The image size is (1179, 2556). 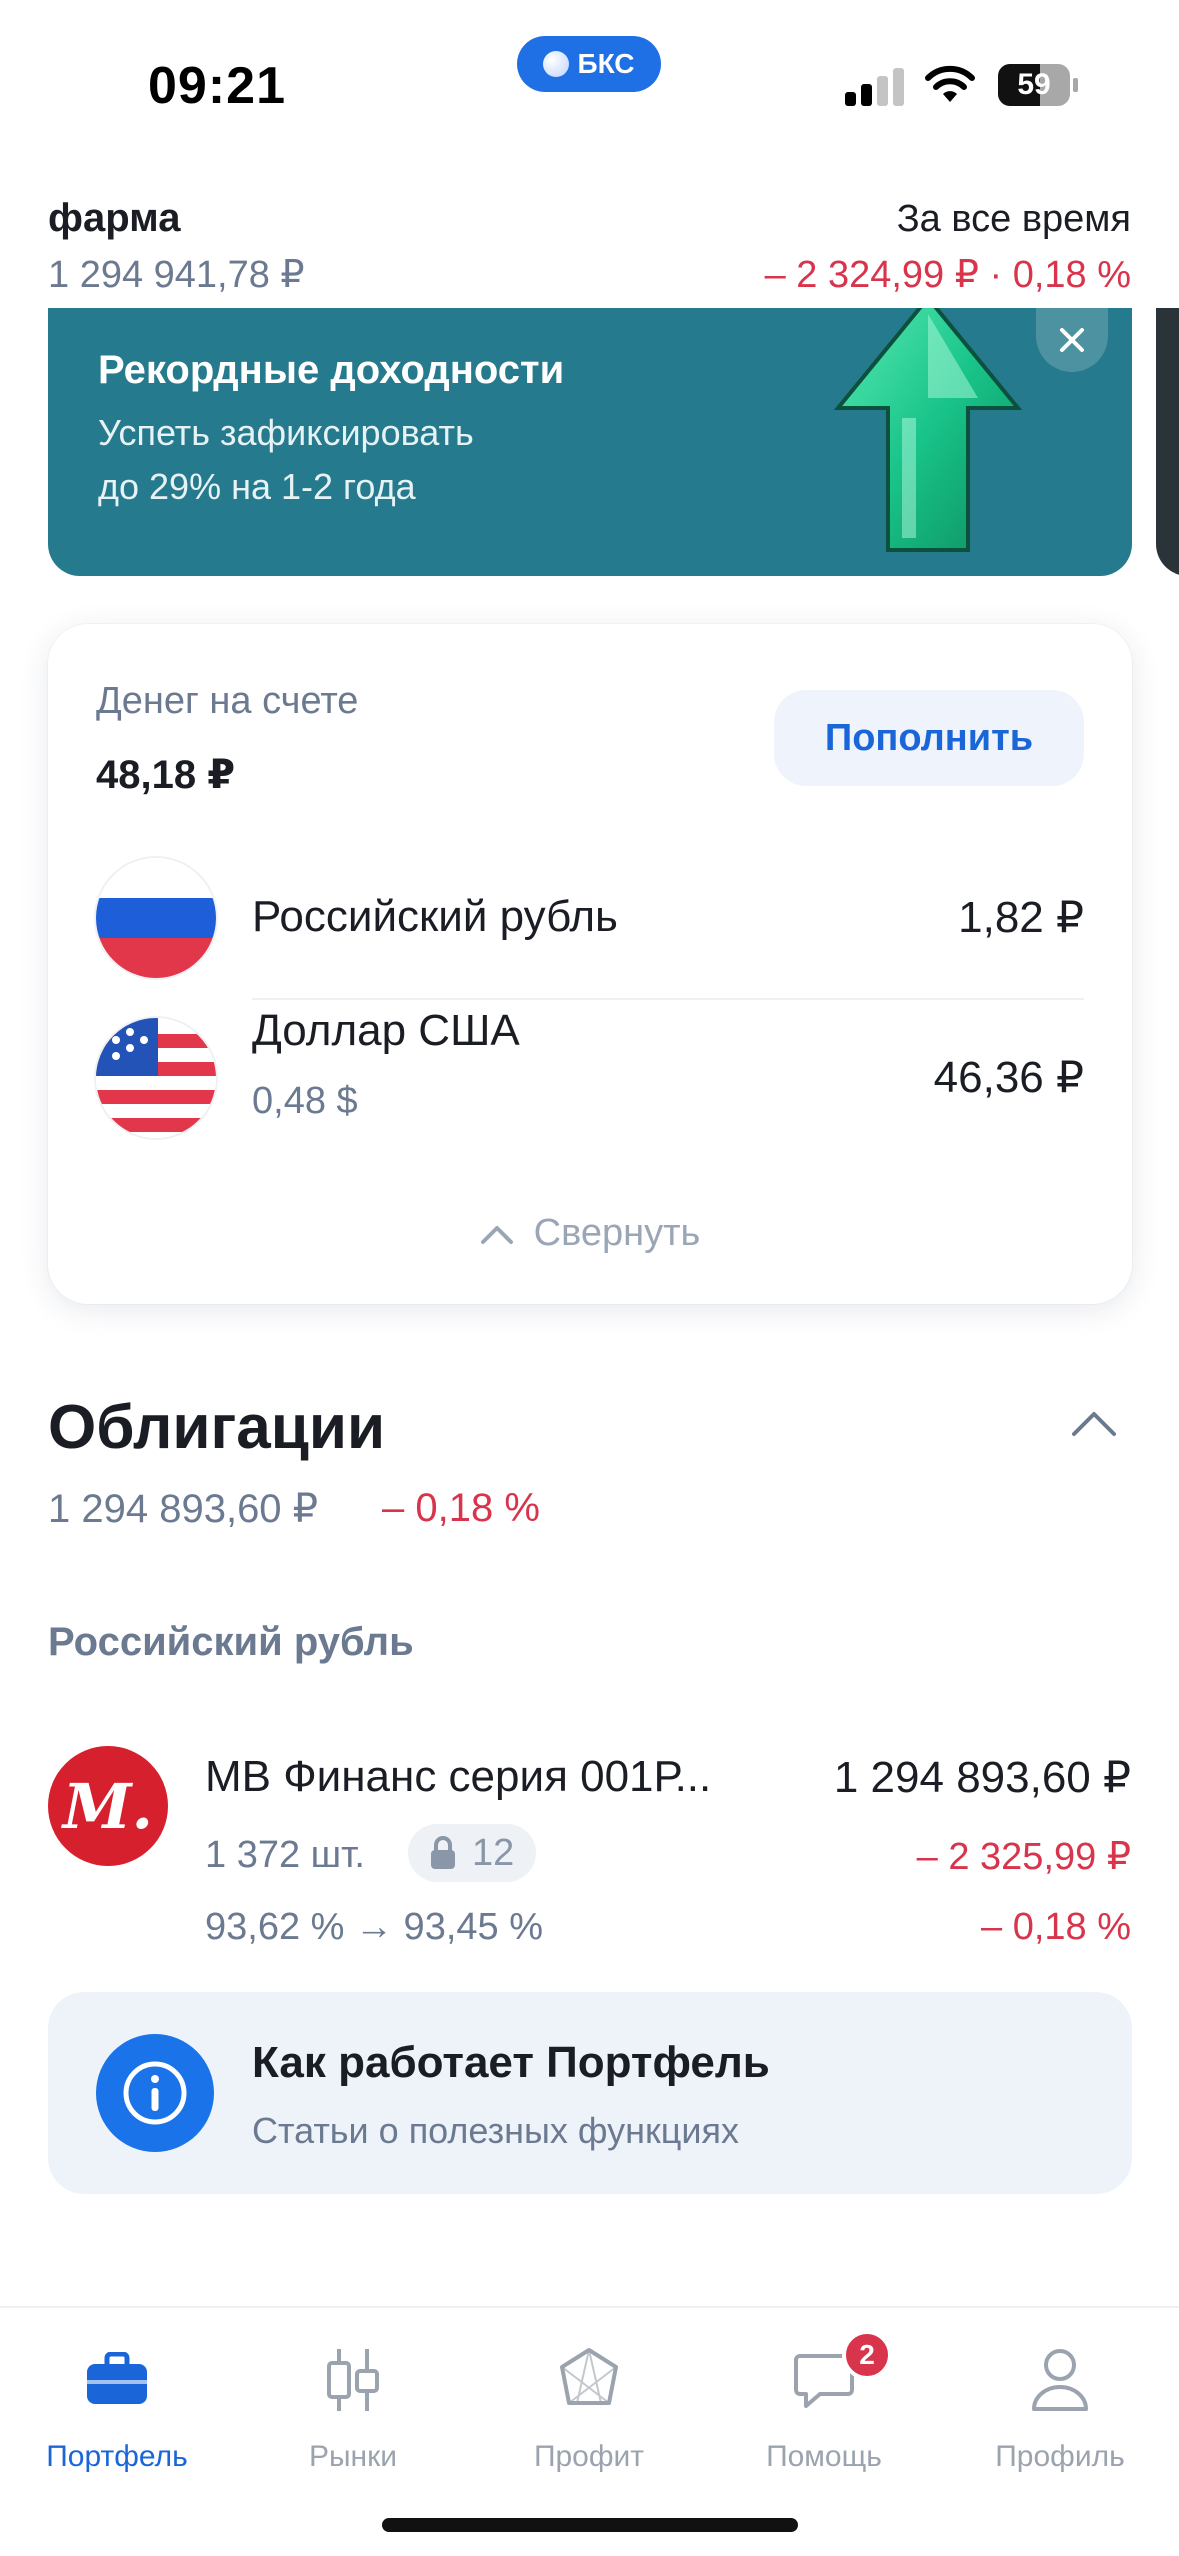 I want to click on green-up-arrow-icon, so click(x=938, y=439).